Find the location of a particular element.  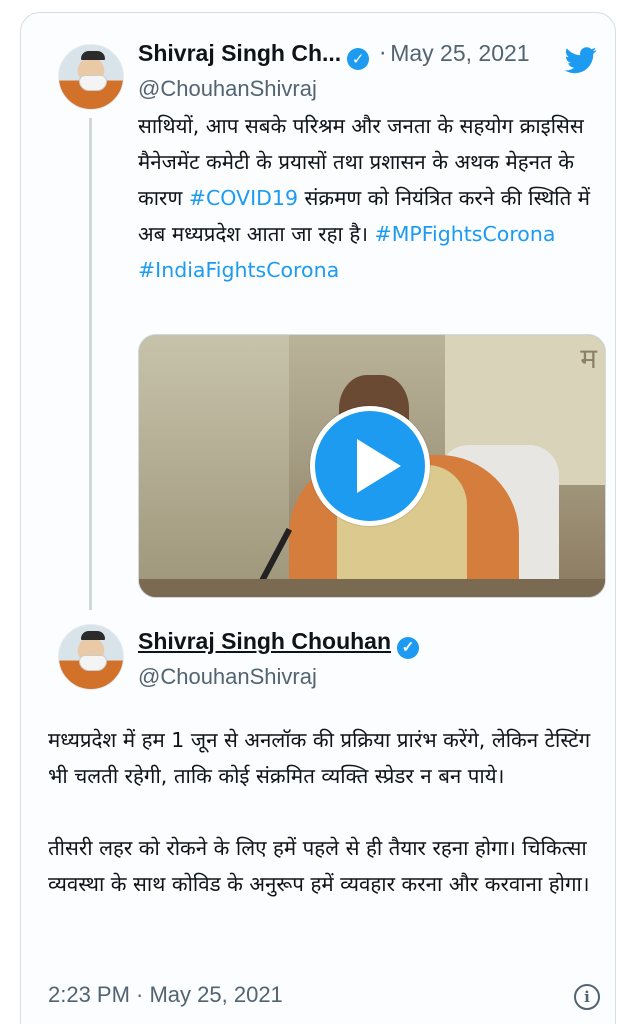

tweet-date: May 25, 2021 is located at coordinates (459, 53).